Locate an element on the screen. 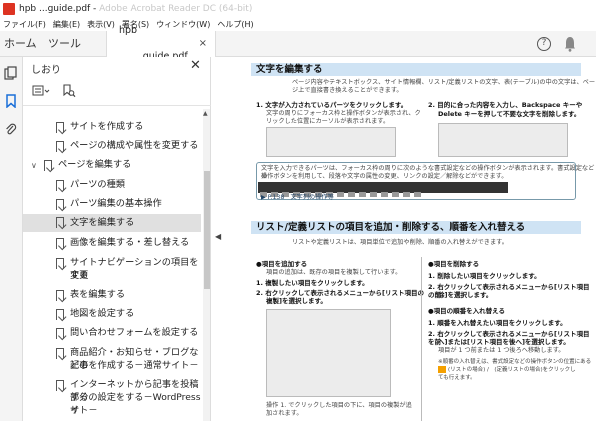 The width and height of the screenshot is (596, 421). section-heading: リスト/定義リストの項目を追加・削除する、順番を入れ替える is located at coordinates (416, 227).